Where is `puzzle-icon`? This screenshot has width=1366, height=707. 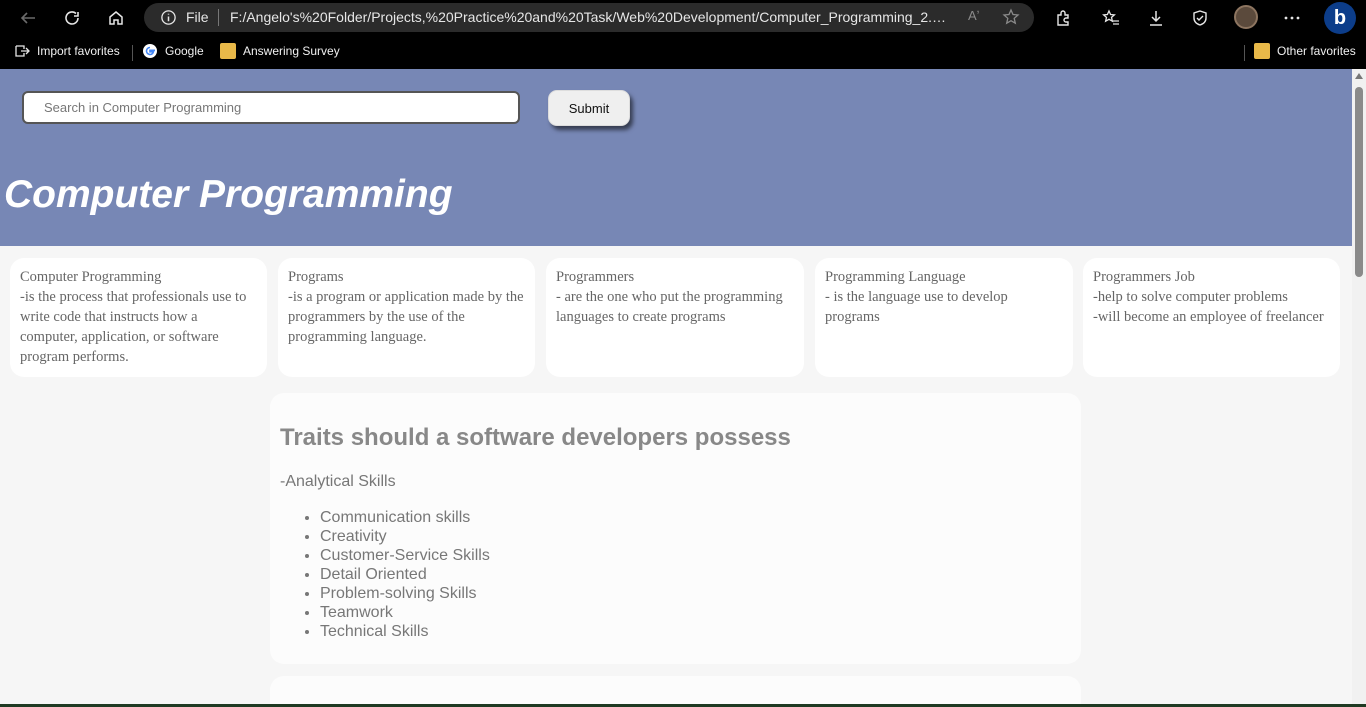
puzzle-icon is located at coordinates (1063, 18).